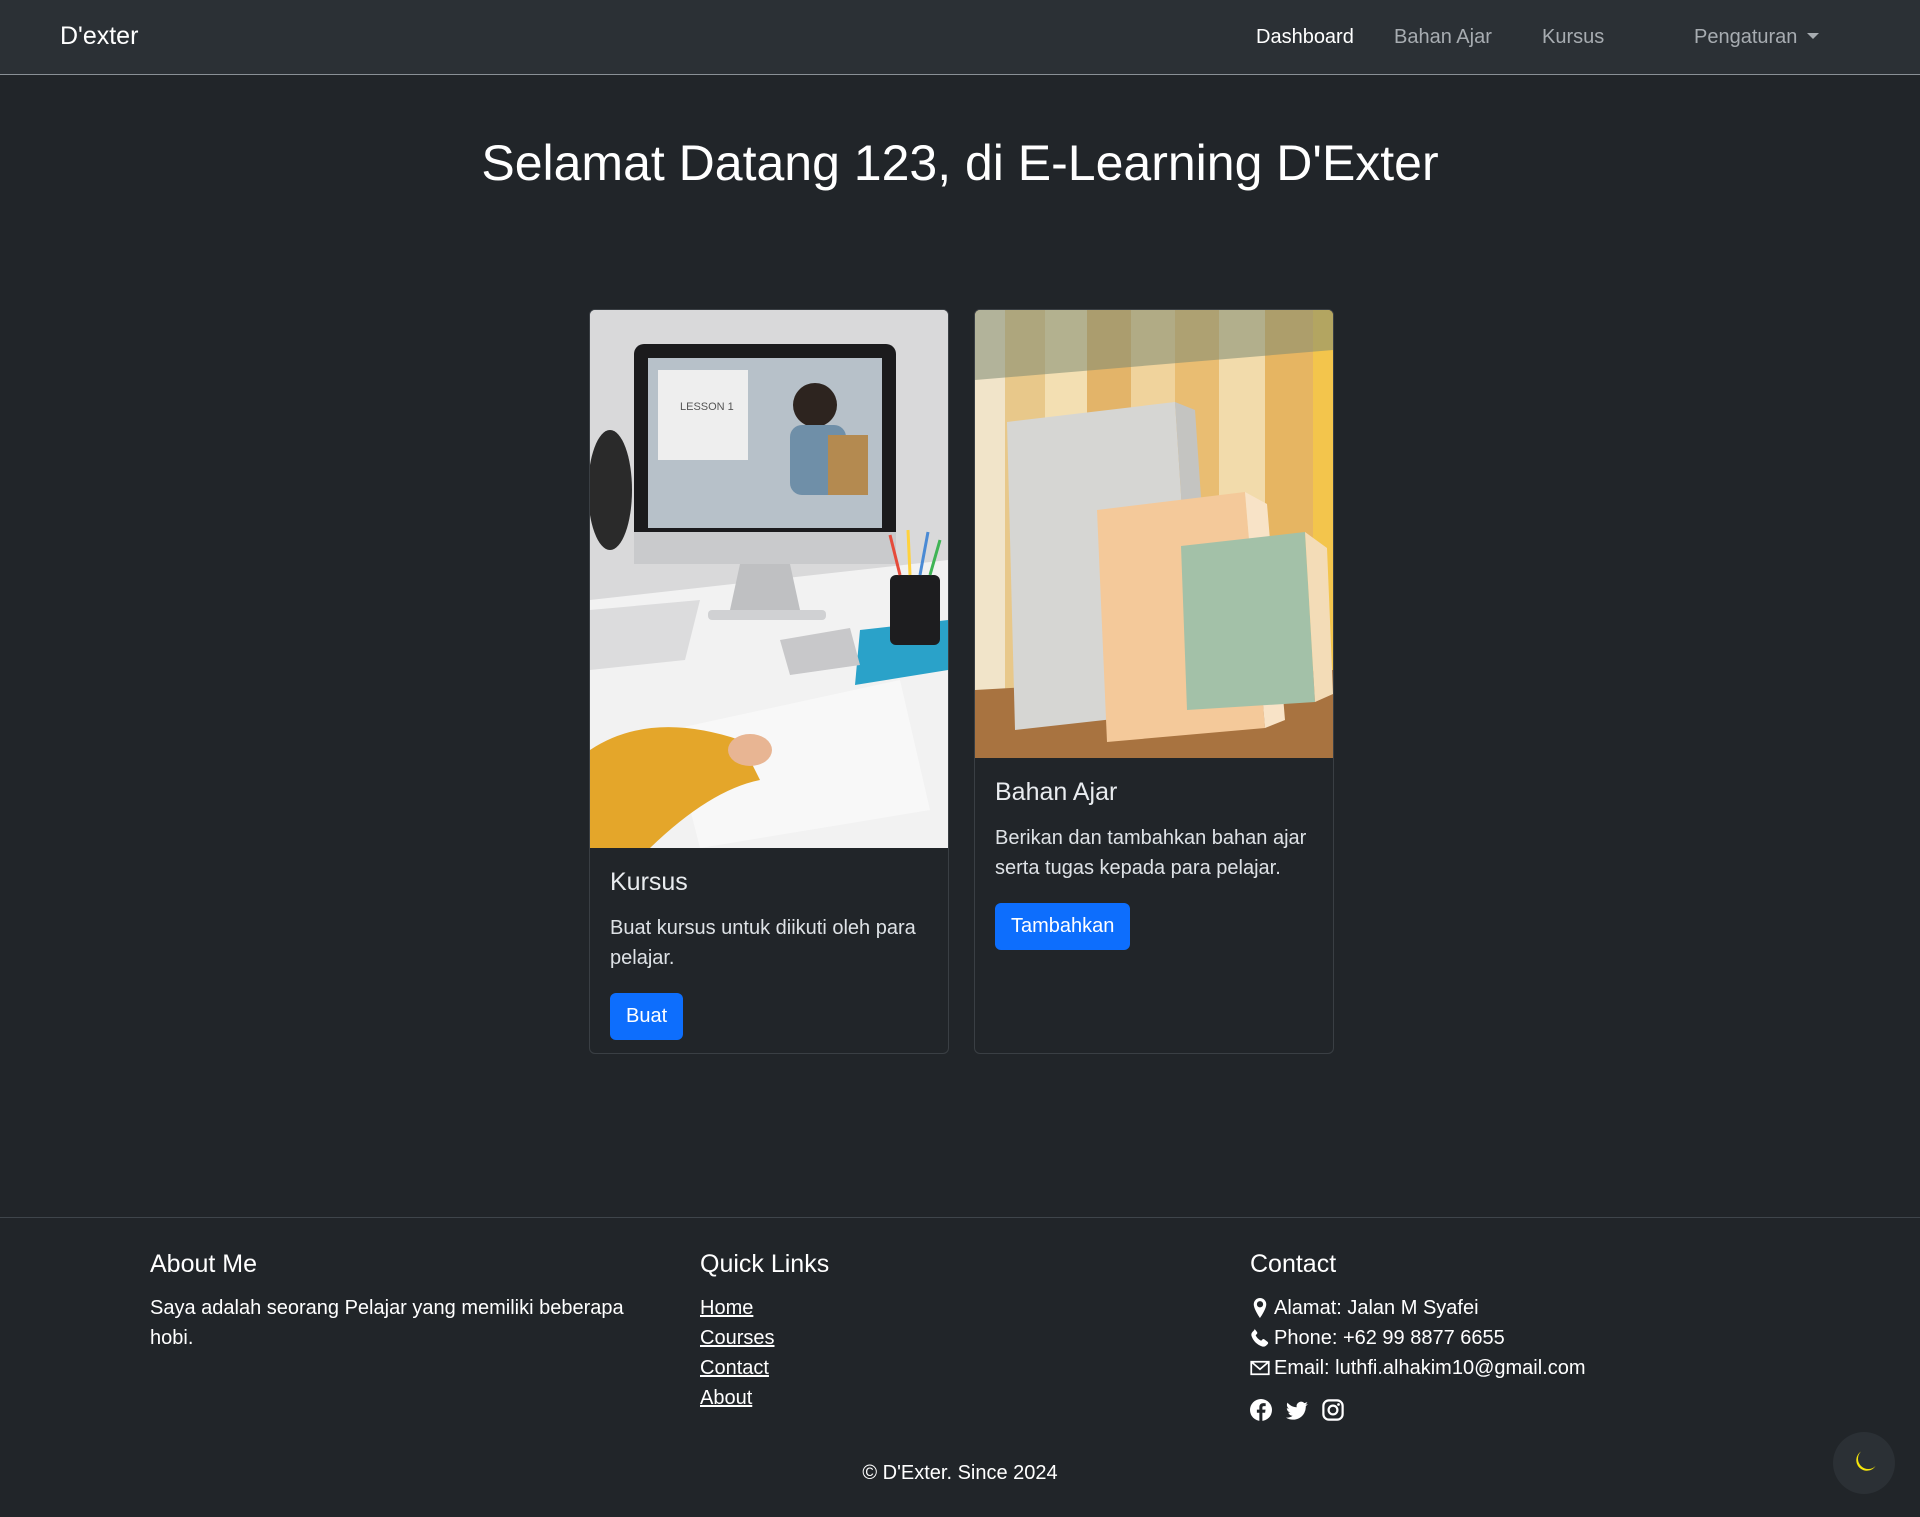 This screenshot has height=1517, width=1920. I want to click on books-image, so click(1154, 534).